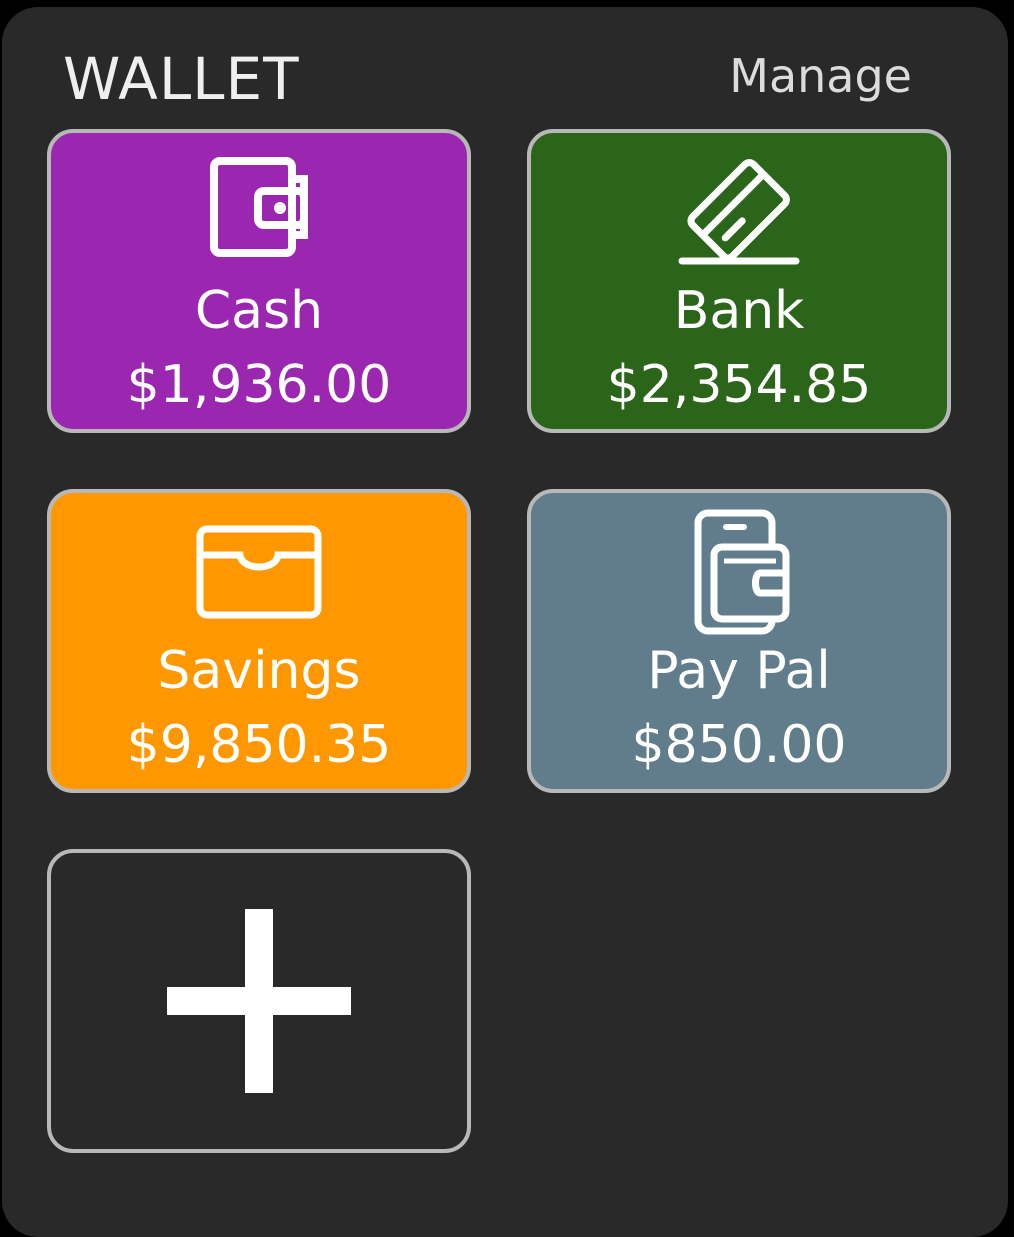  Describe the element at coordinates (181, 79) in the screenshot. I see `page-title: WALLET` at that location.